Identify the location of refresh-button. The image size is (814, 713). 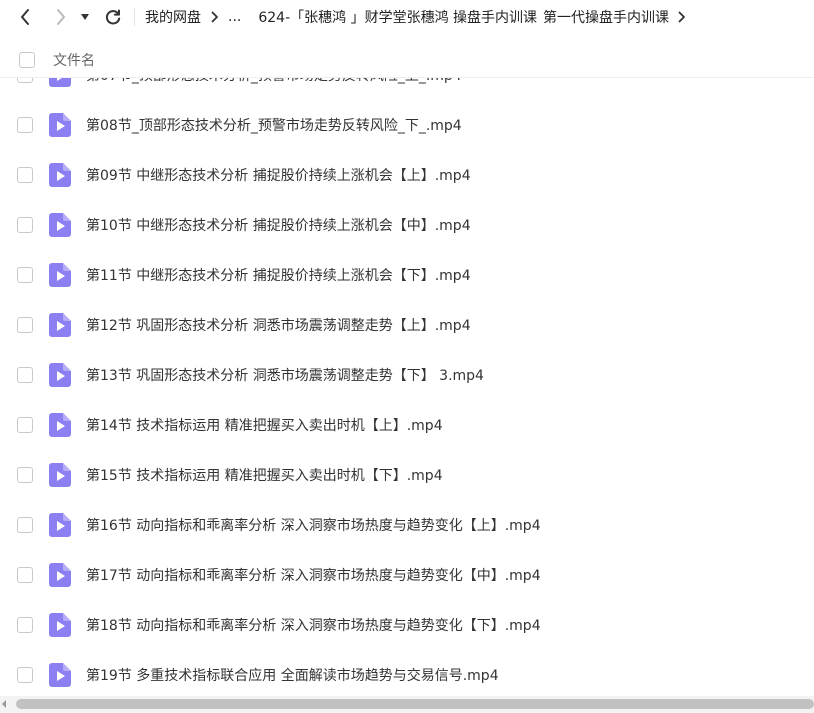
(113, 17).